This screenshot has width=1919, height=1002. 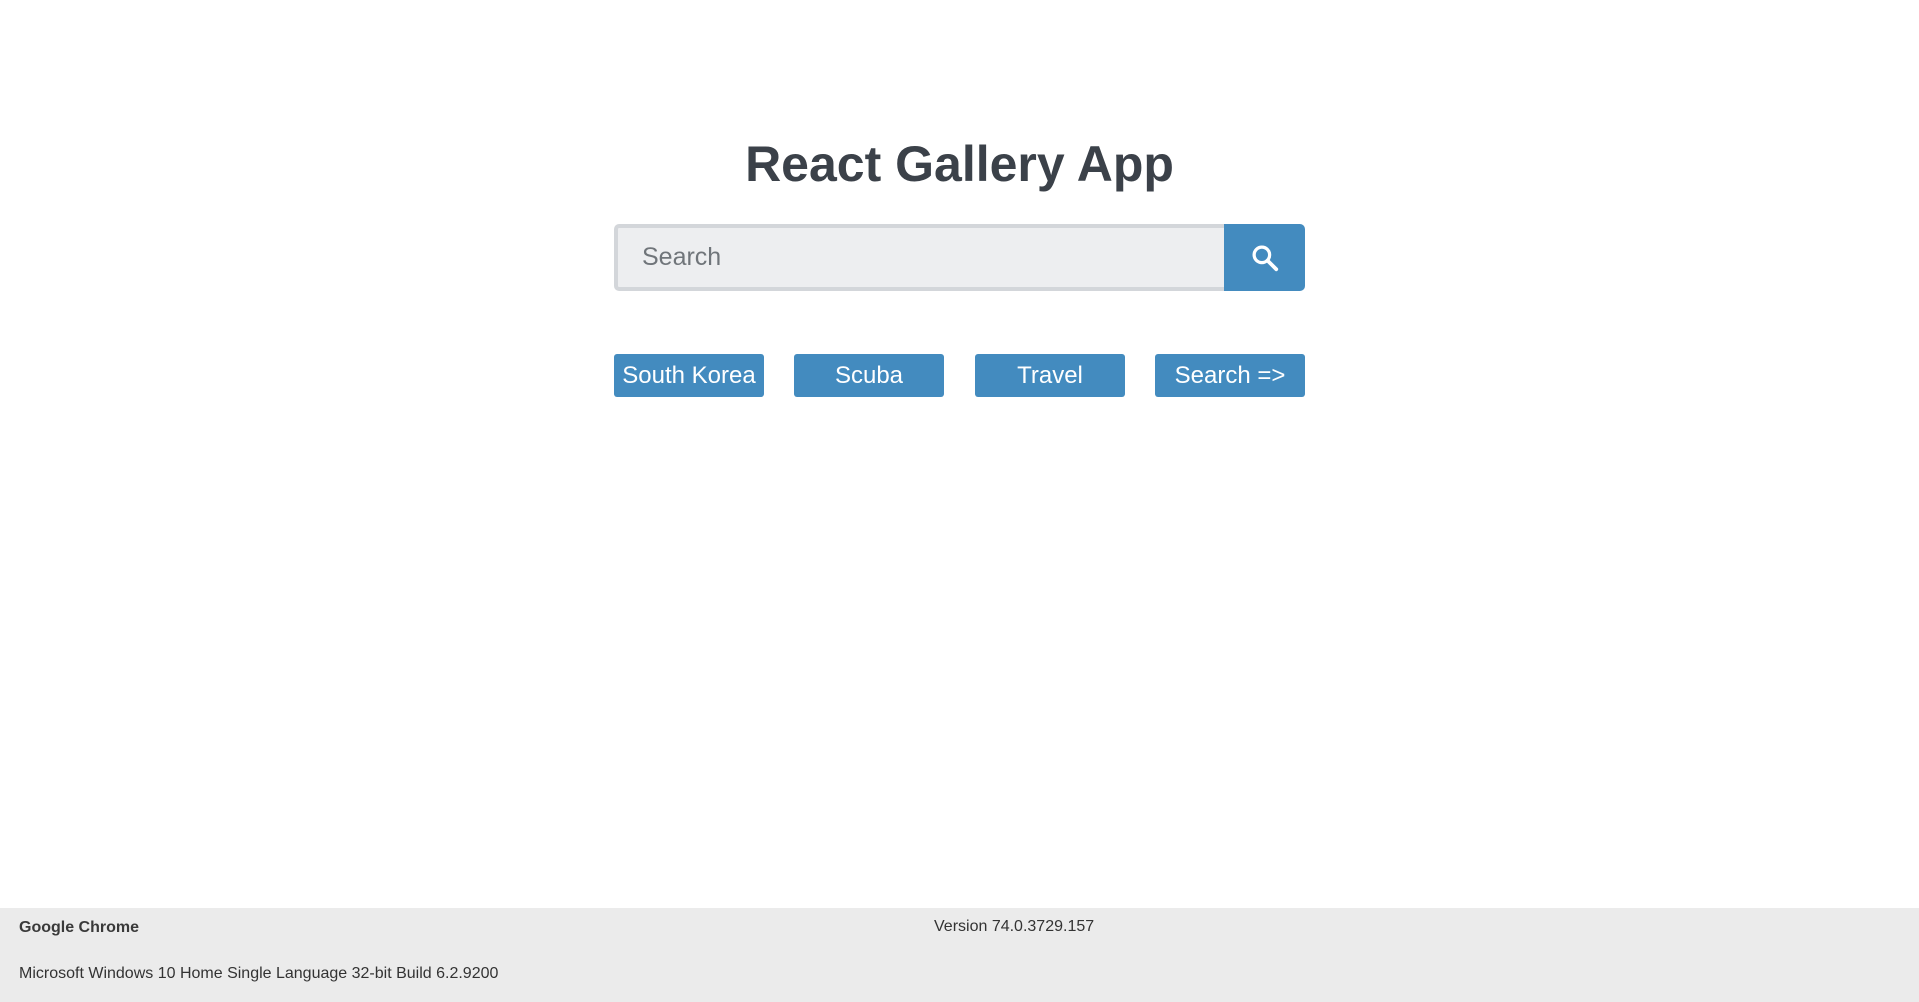 I want to click on page-title: React Gallery App, so click(x=959, y=164).